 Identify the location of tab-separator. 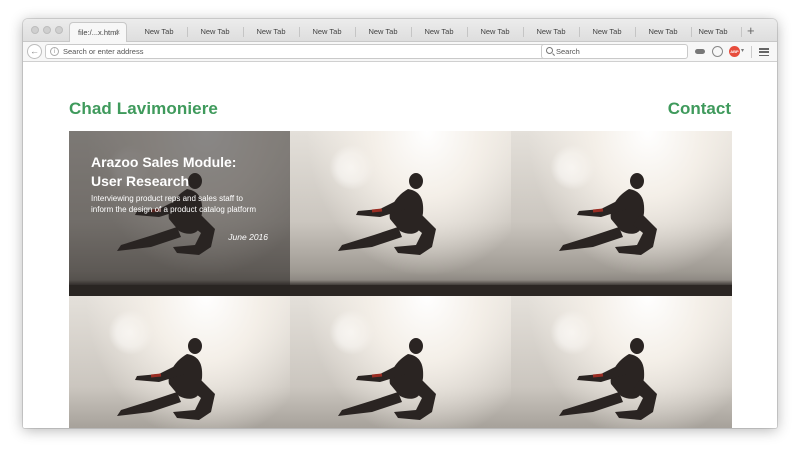
(741, 32).